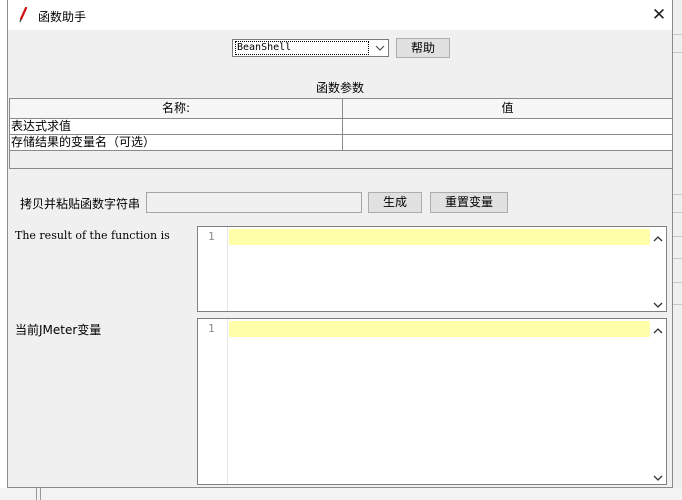 The image size is (682, 500). What do you see at coordinates (340, 88) in the screenshot?
I see `params-section-title: 函数参数` at bounding box center [340, 88].